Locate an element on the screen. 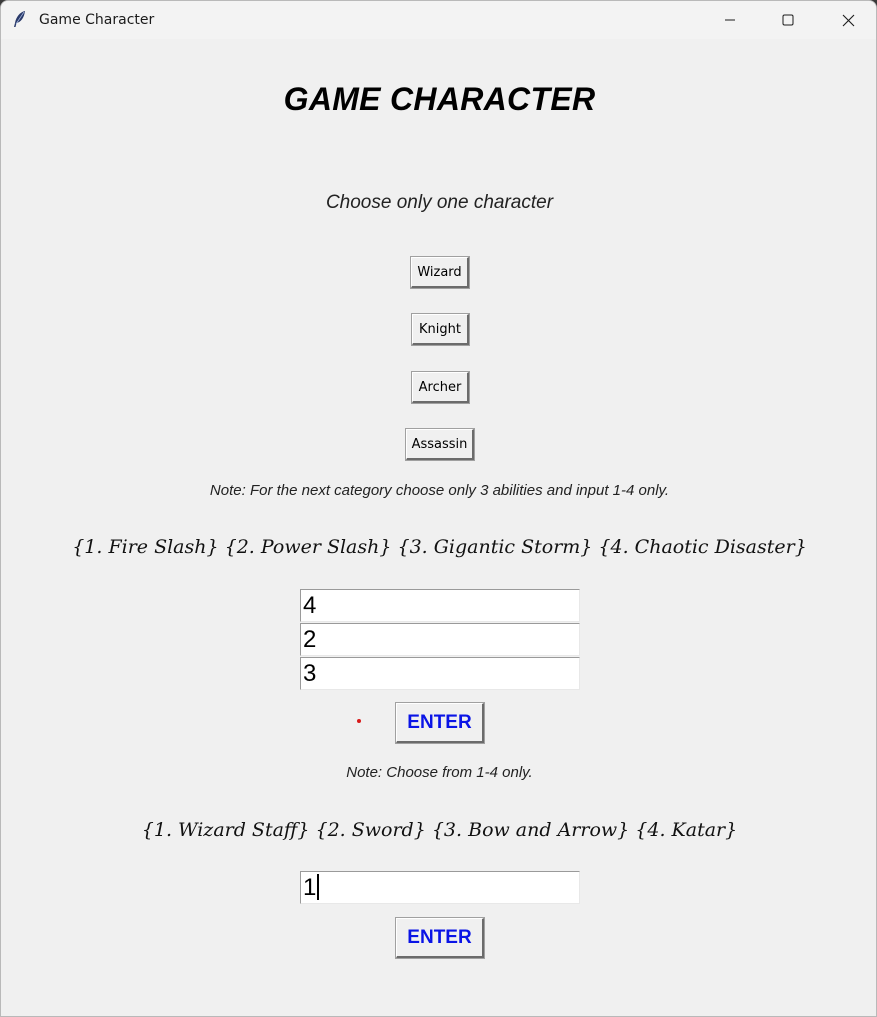 The image size is (877, 1017). close-button is located at coordinates (847, 20).